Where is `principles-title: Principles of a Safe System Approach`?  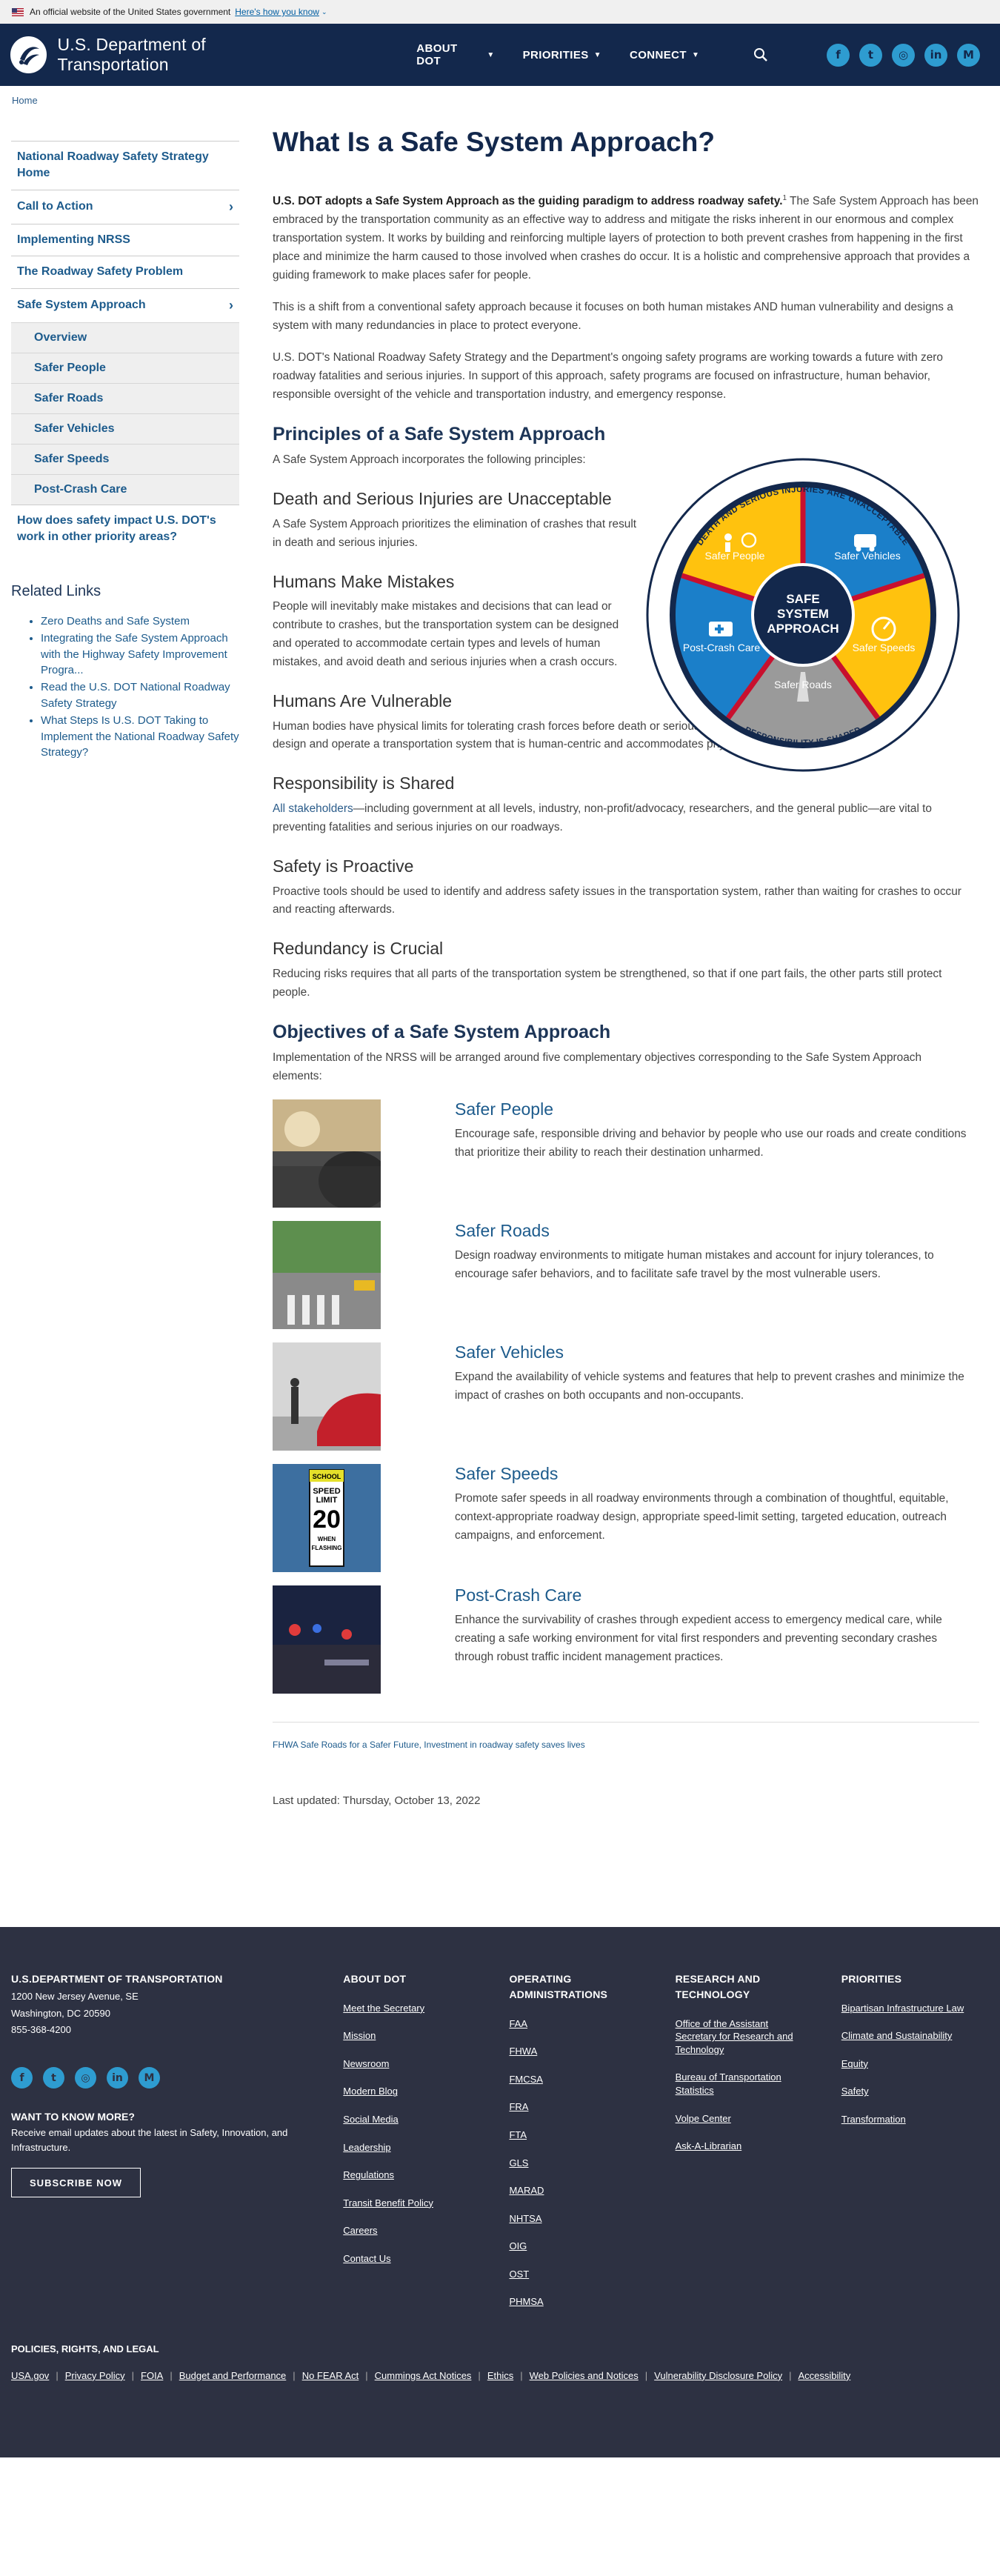
principles-title: Principles of a Safe System Approach is located at coordinates (439, 434).